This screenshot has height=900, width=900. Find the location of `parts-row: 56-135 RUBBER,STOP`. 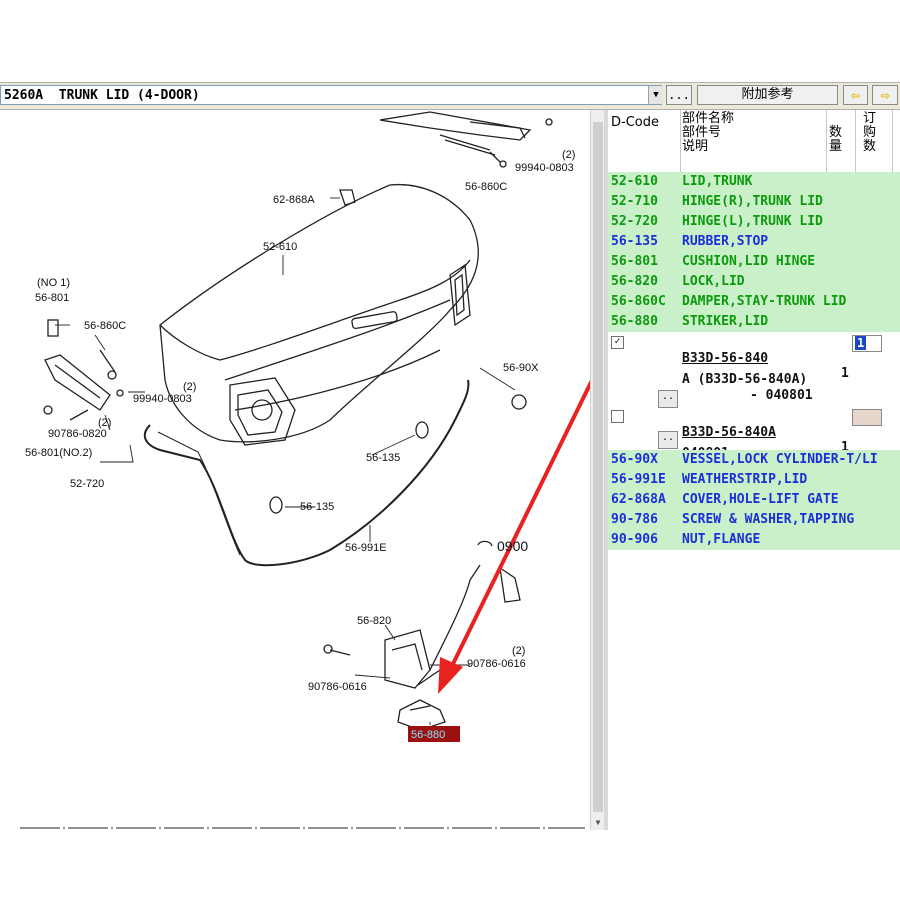

parts-row: 56-135 RUBBER,STOP is located at coordinates (754, 242).